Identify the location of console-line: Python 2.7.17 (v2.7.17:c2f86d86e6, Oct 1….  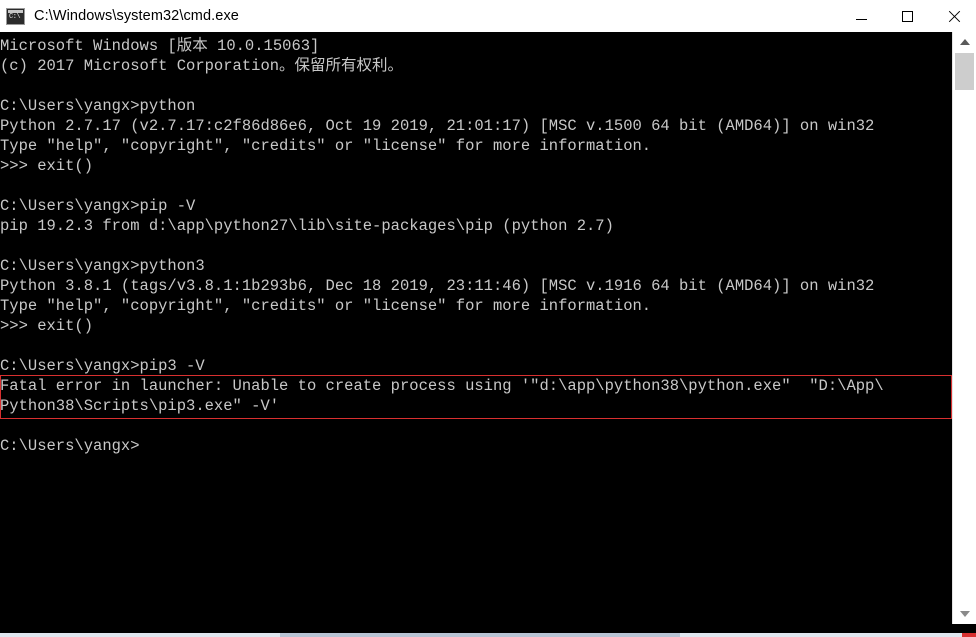
(437, 126).